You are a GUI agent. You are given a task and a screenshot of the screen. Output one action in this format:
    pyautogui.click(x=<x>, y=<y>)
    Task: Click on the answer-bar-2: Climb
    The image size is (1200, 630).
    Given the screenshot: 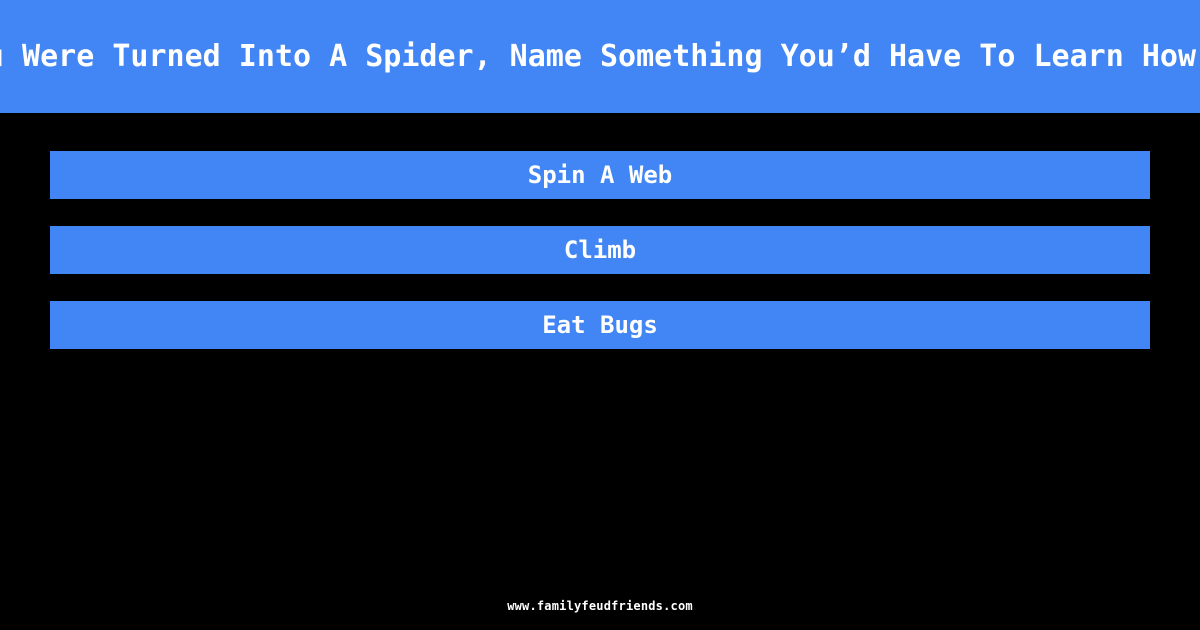 What is the action you would take?
    pyautogui.click(x=600, y=250)
    